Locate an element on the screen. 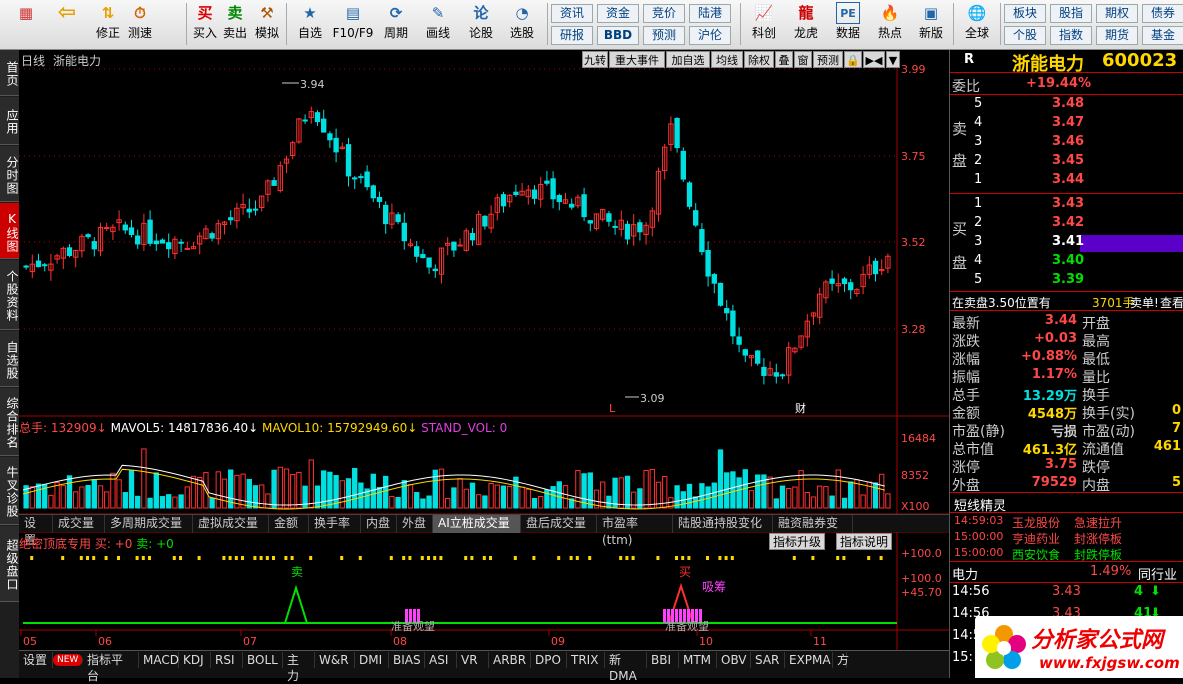 The image size is (1183, 684). sector-tab: 同行业 is located at coordinates (1157, 573).